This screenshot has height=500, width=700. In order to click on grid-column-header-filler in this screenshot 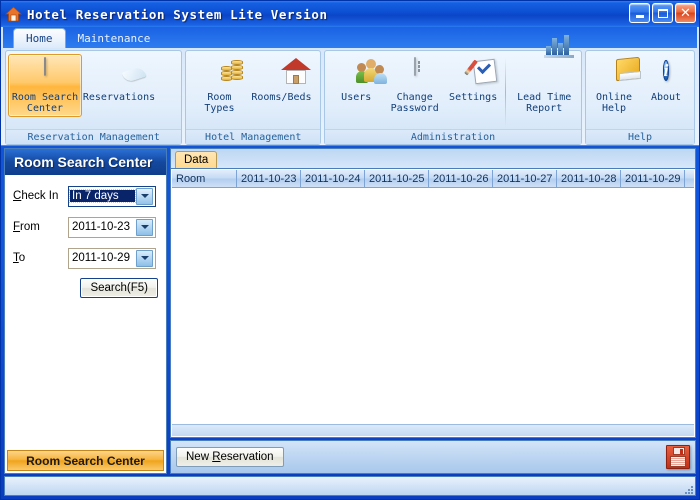, I will do `click(689, 179)`.